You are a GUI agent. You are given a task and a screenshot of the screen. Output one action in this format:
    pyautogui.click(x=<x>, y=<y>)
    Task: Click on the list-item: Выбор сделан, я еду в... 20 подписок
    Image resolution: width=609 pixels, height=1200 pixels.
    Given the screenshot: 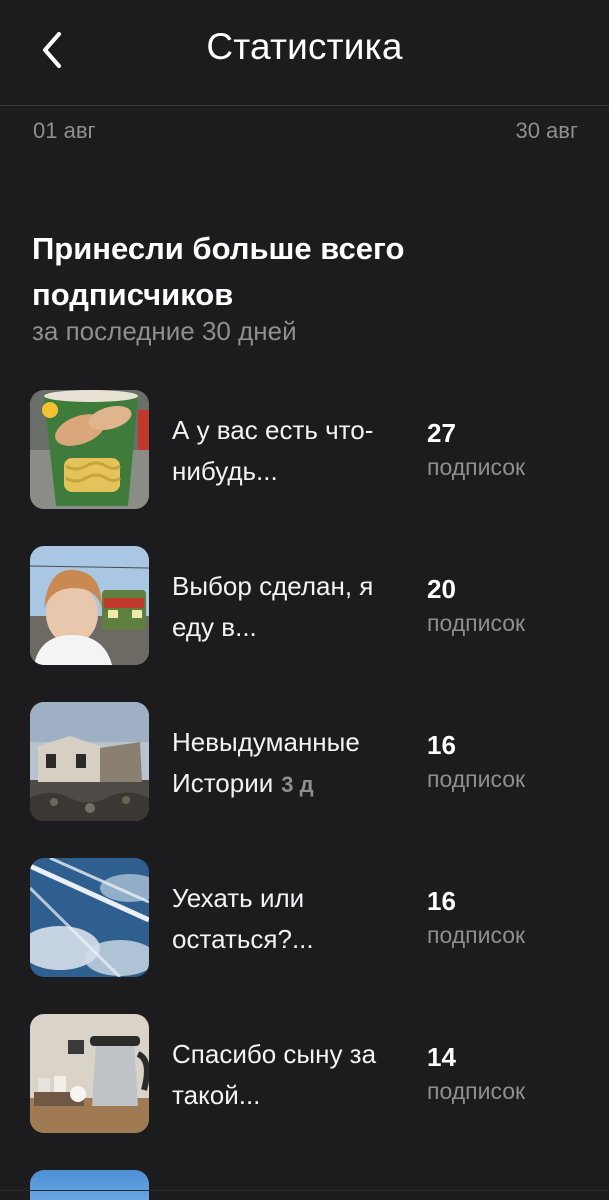 What is the action you would take?
    pyautogui.click(x=304, y=606)
    